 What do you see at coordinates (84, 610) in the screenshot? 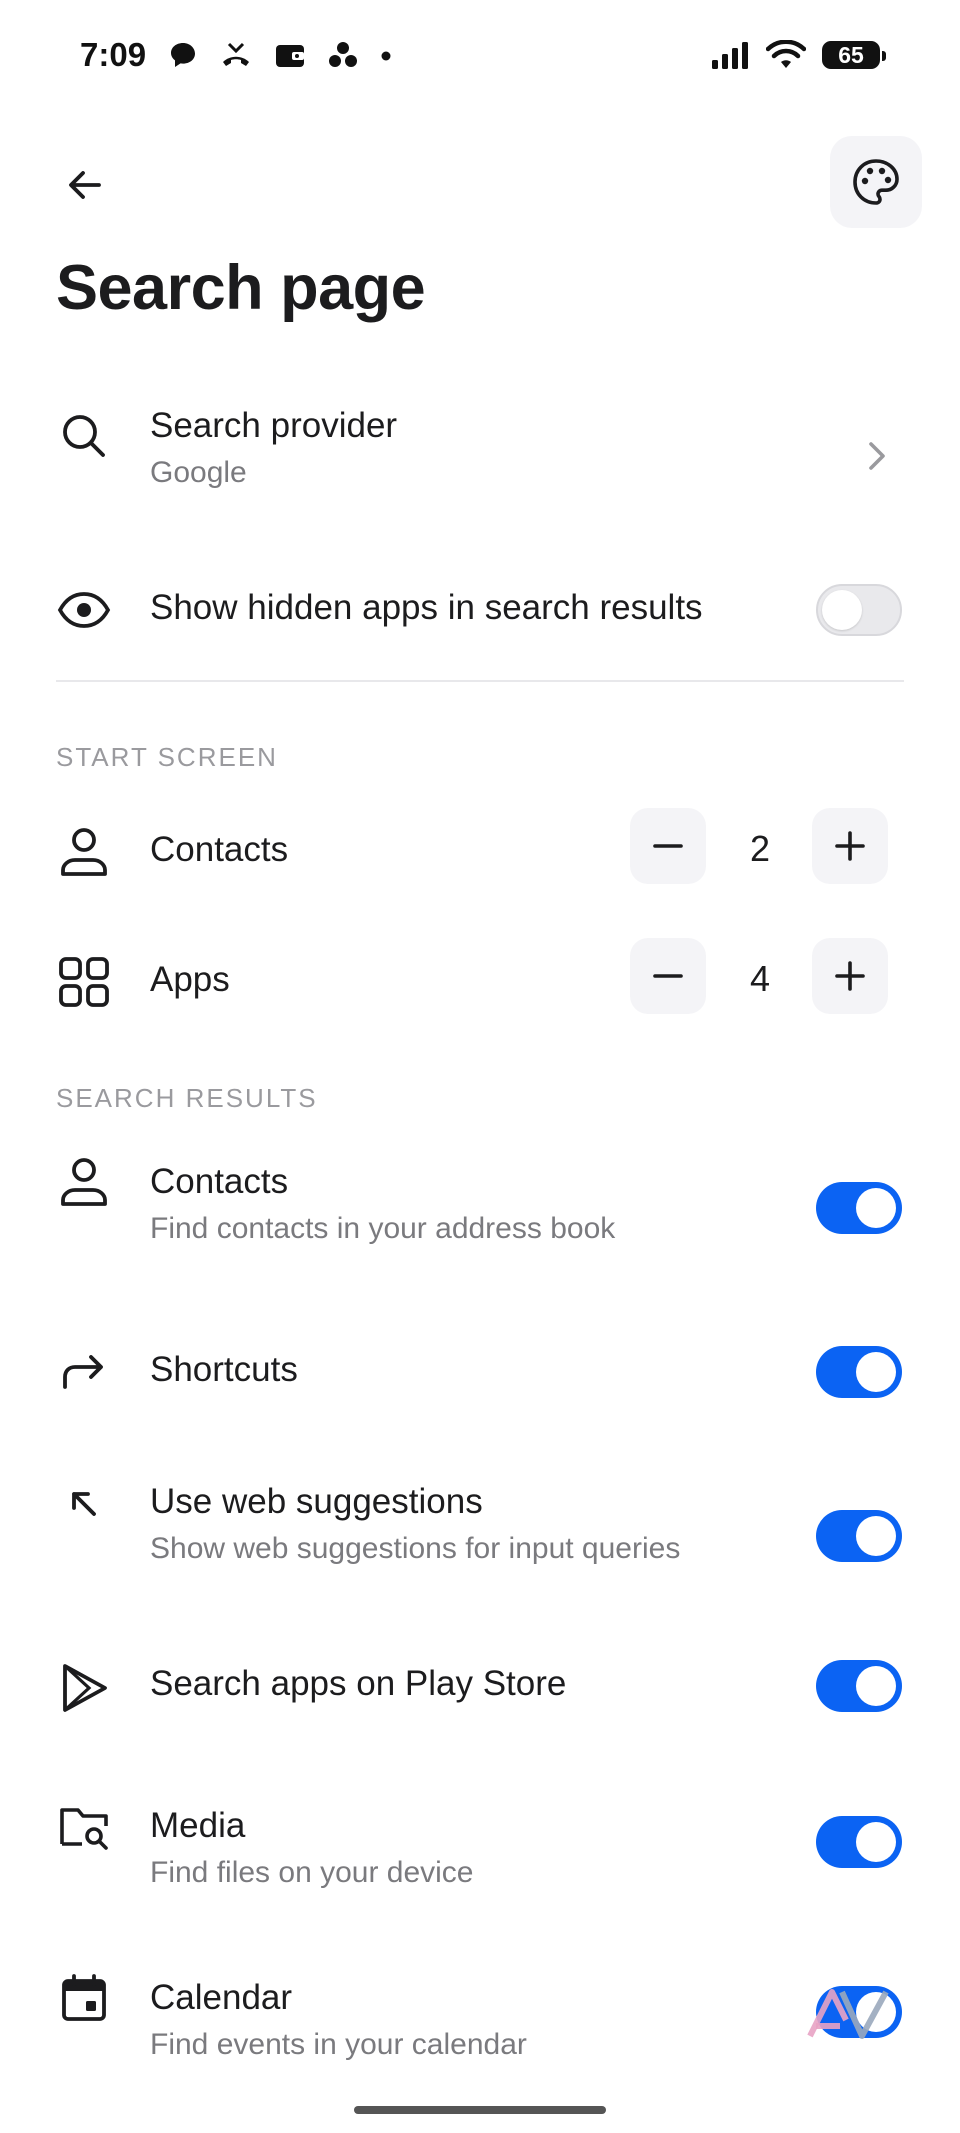
I see `eye-icon` at bounding box center [84, 610].